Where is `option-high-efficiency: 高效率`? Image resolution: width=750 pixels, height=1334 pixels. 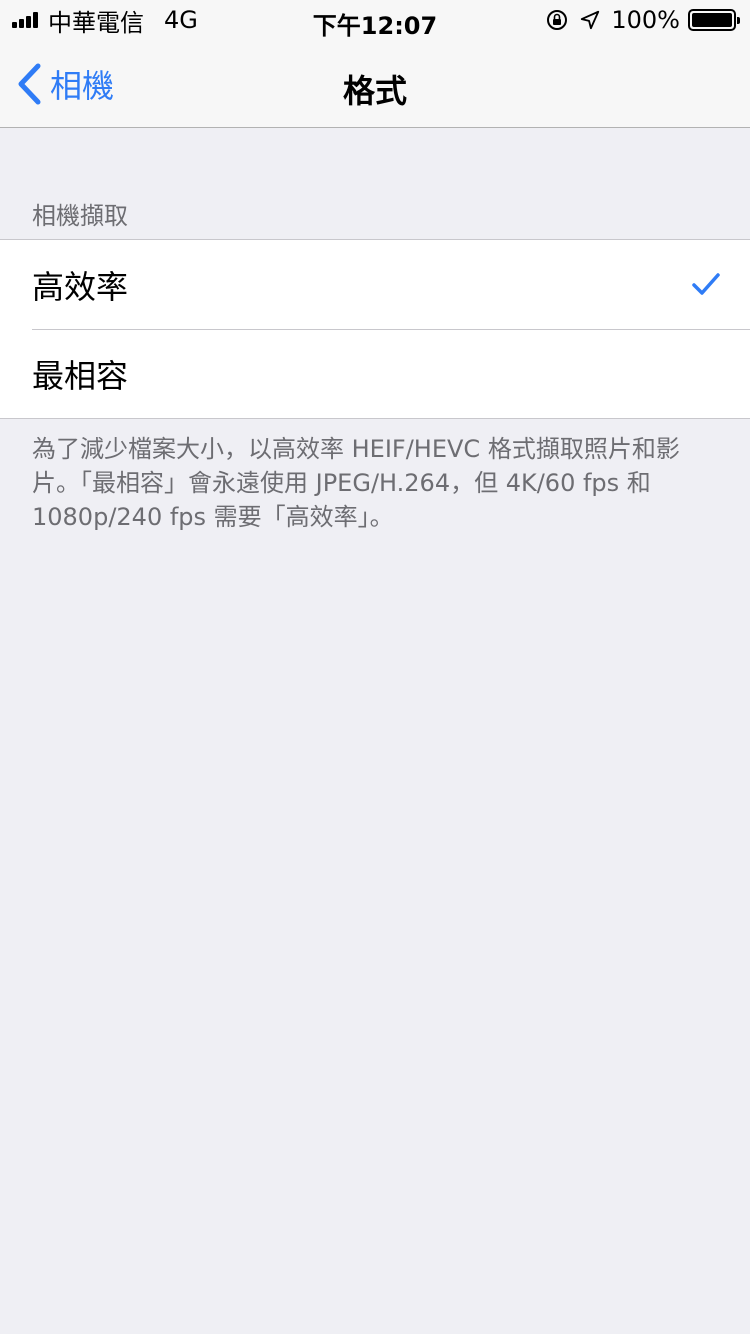
option-high-efficiency: 高效率 is located at coordinates (375, 284).